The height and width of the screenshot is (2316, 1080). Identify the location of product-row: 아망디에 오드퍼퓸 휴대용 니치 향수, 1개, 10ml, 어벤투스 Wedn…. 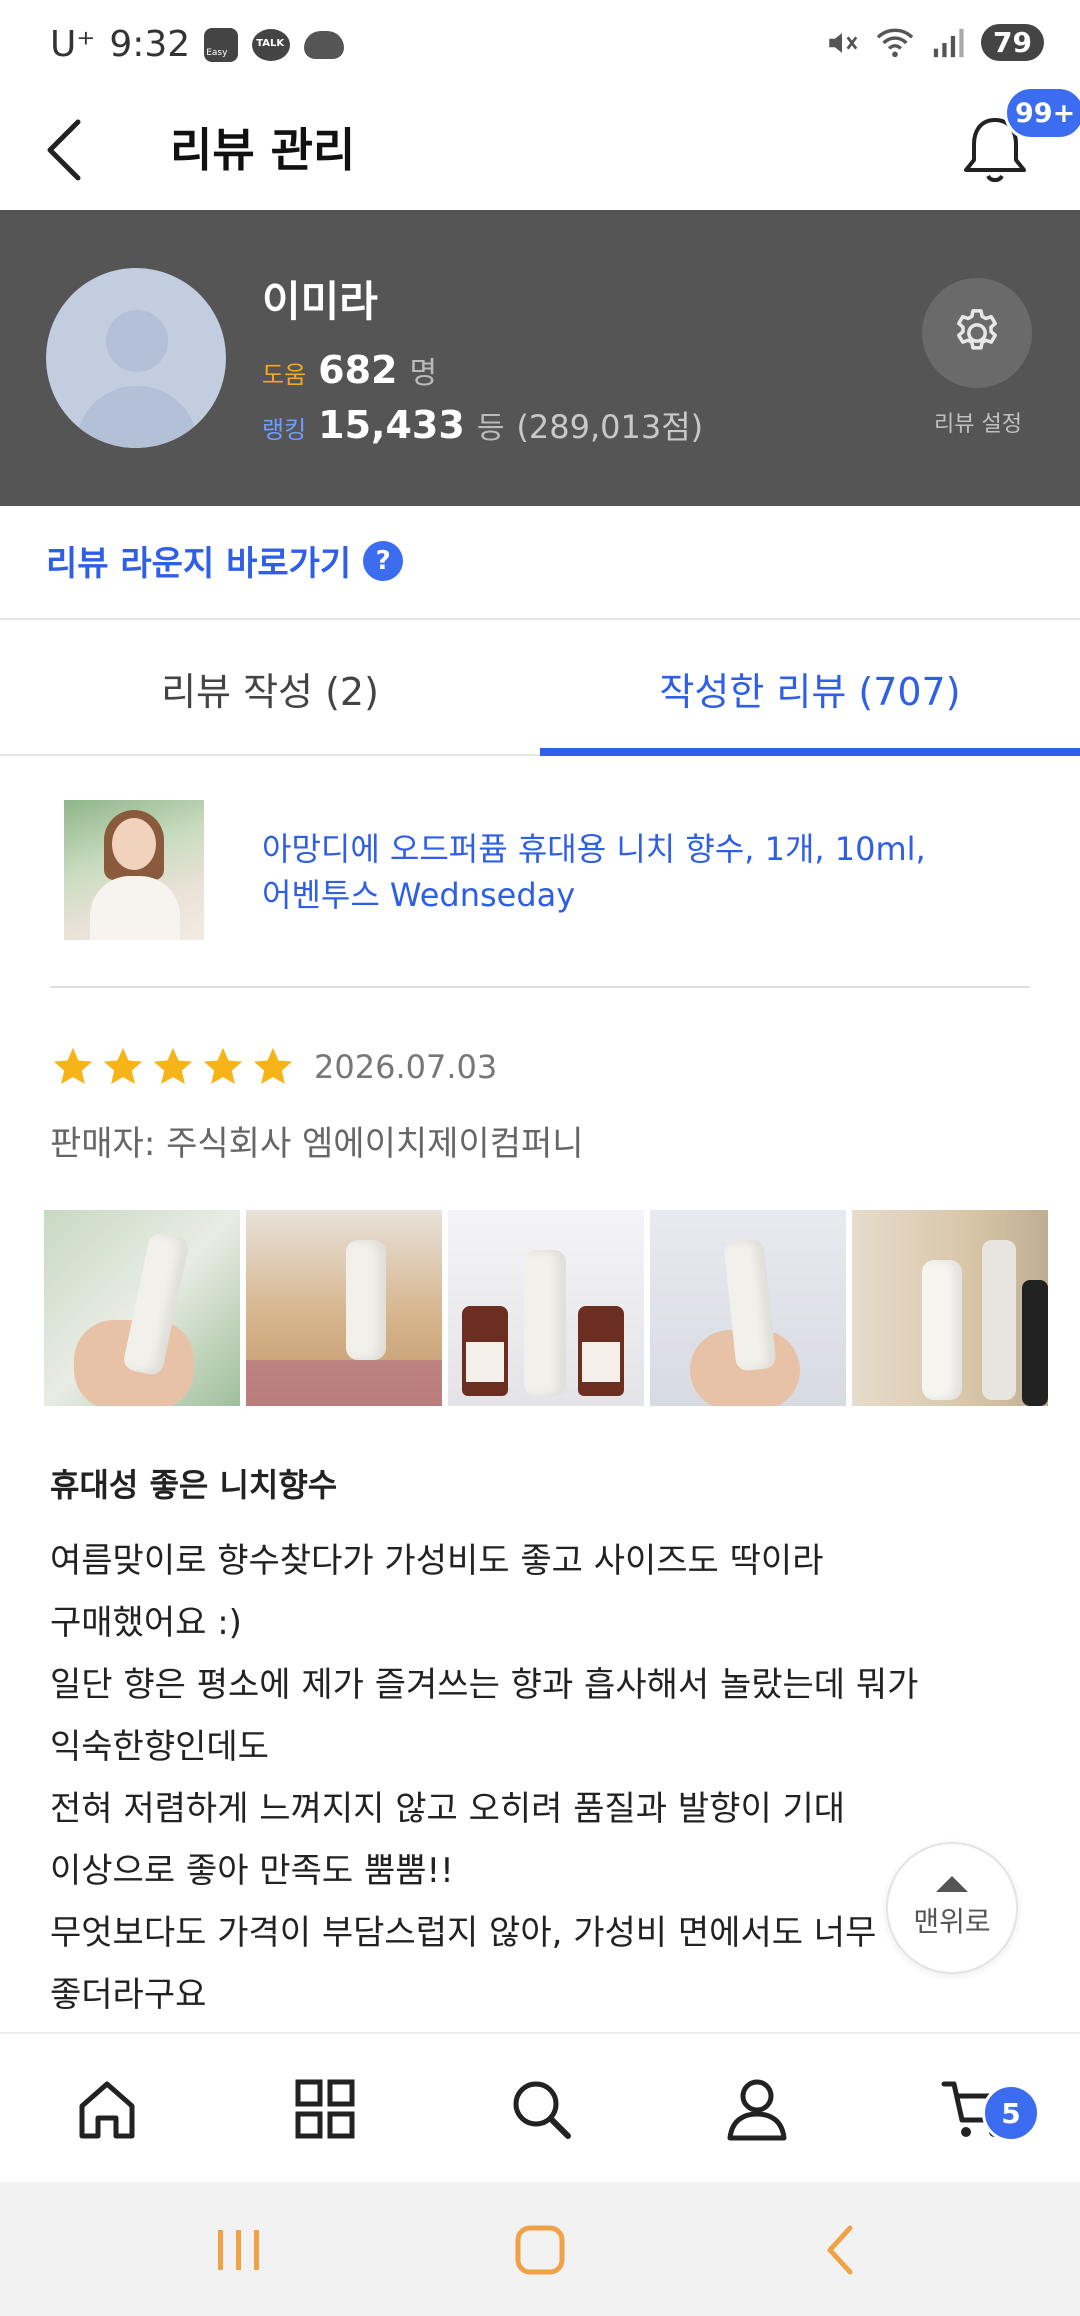
(540, 894).